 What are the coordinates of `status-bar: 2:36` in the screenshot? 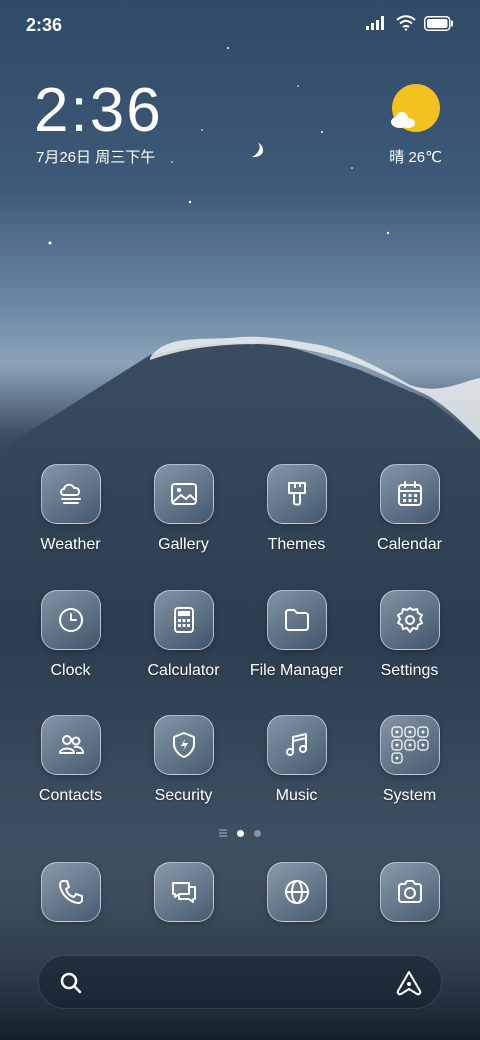 It's located at (240, 25).